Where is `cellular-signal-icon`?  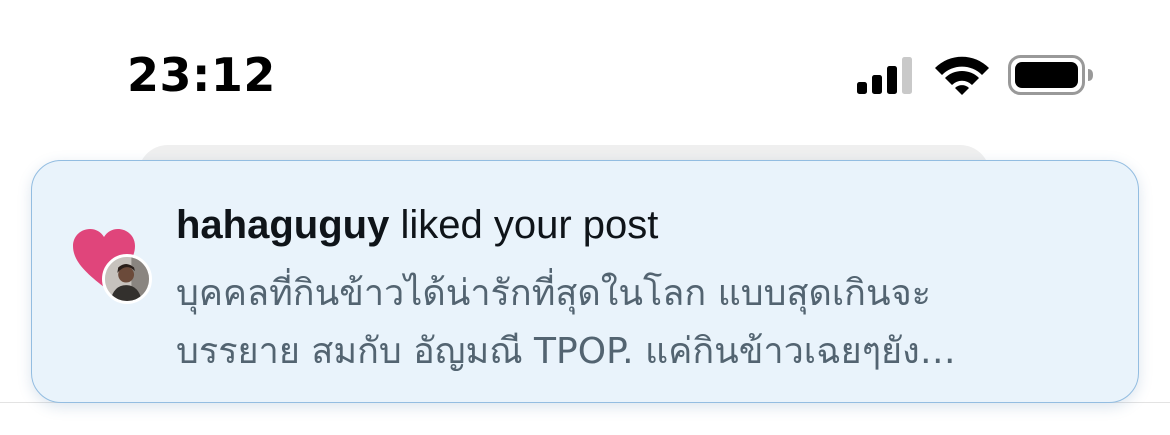 cellular-signal-icon is located at coordinates (884, 75).